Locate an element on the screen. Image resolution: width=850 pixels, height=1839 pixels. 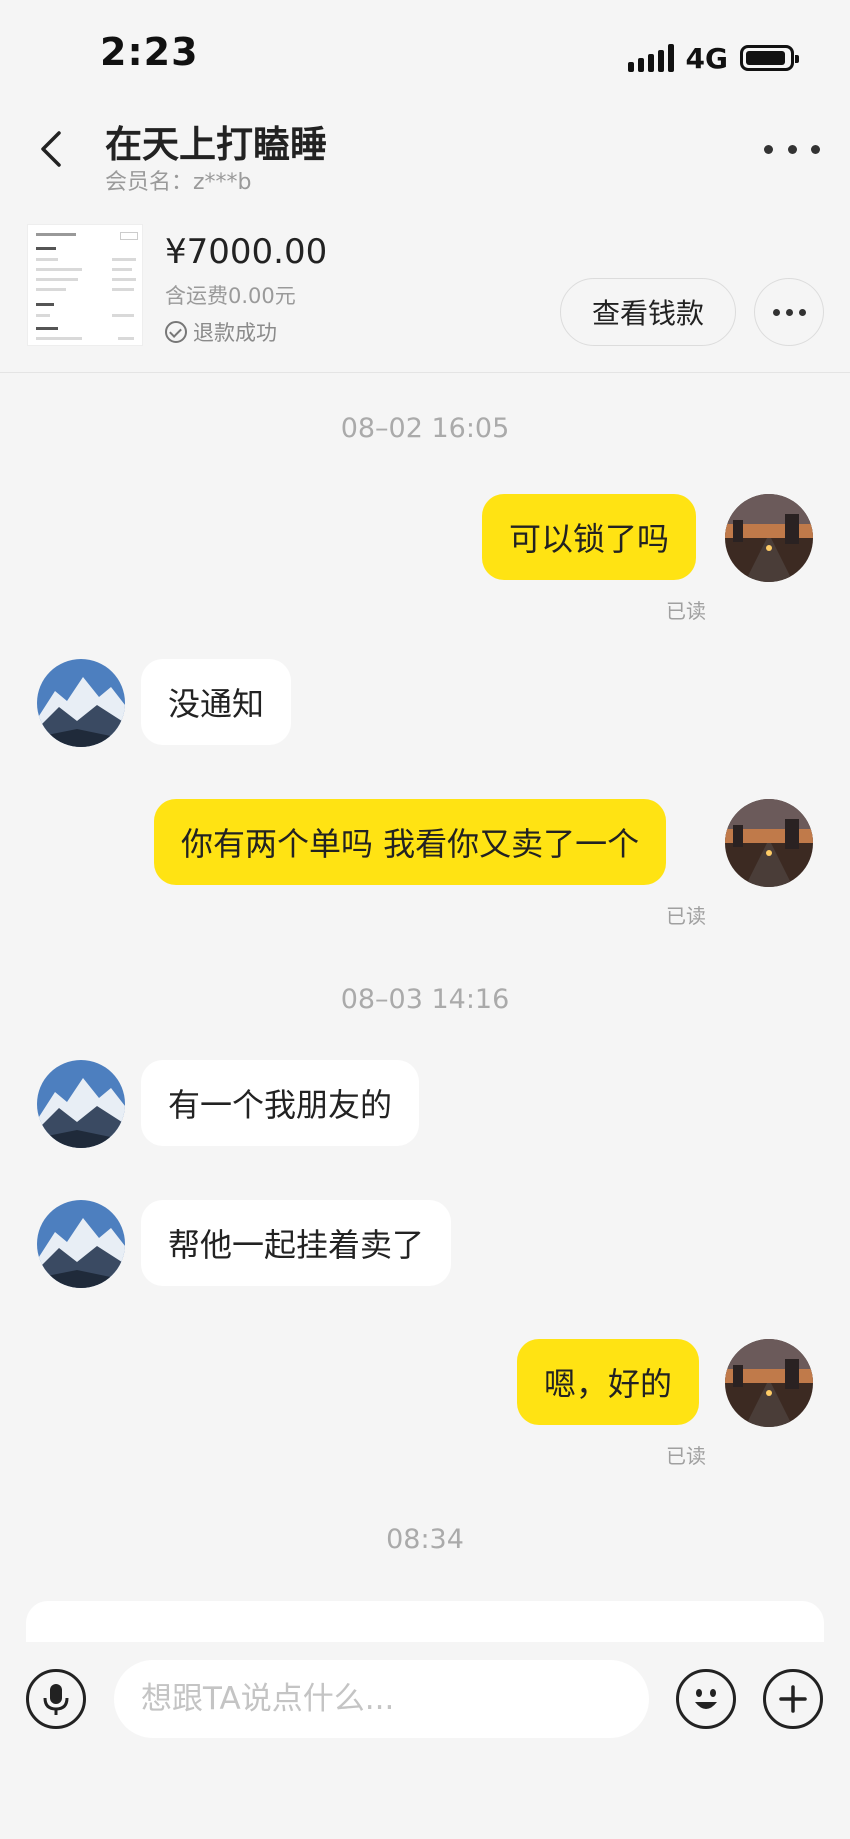
status-icons: 4G is located at coordinates (713, 58).